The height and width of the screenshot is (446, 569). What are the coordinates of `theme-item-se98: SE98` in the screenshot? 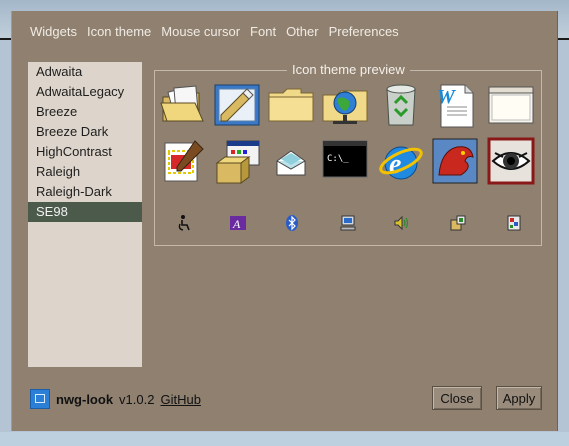 It's located at (85, 212).